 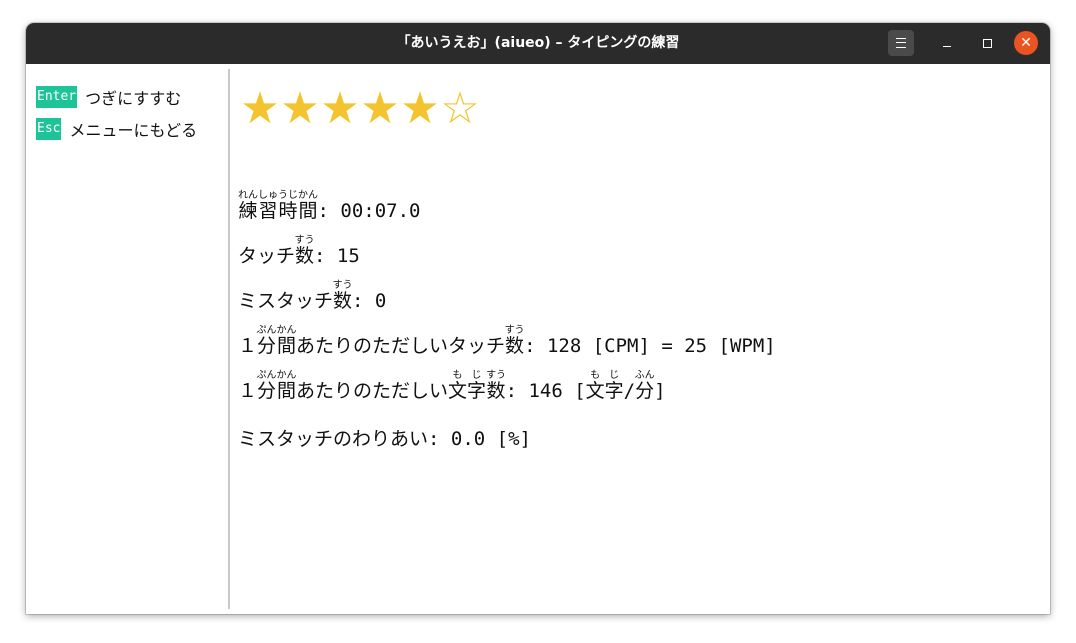 What do you see at coordinates (267, 256) in the screenshot?
I see `stat-label: タッチ` at bounding box center [267, 256].